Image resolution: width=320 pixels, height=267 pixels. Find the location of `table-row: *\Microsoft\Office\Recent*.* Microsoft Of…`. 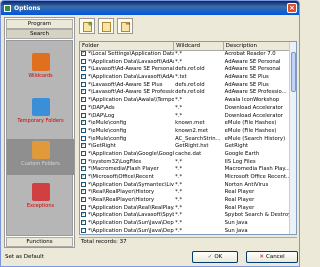

table-row: *\Microsoft\Office\Recent*.* Microsoft Of… is located at coordinates (188, 178).